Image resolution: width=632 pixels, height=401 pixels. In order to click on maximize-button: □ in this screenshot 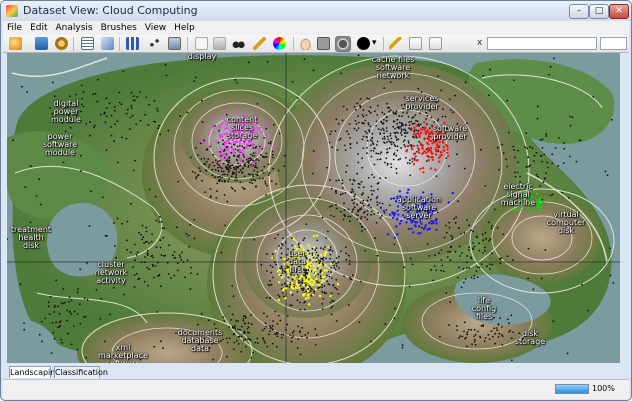, I will do `click(599, 11)`.